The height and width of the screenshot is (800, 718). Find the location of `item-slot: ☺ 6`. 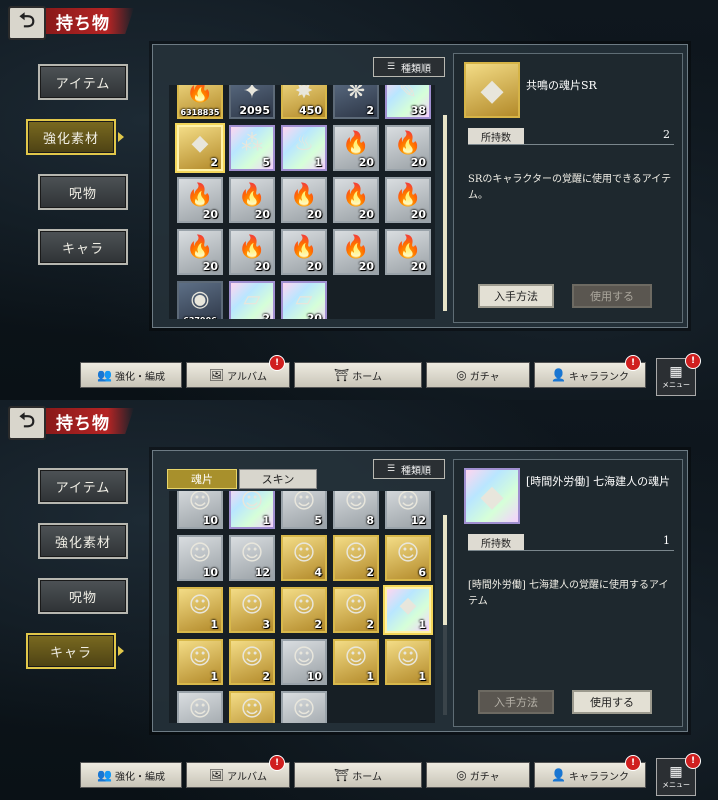

item-slot: ☺ 6 is located at coordinates (408, 558).